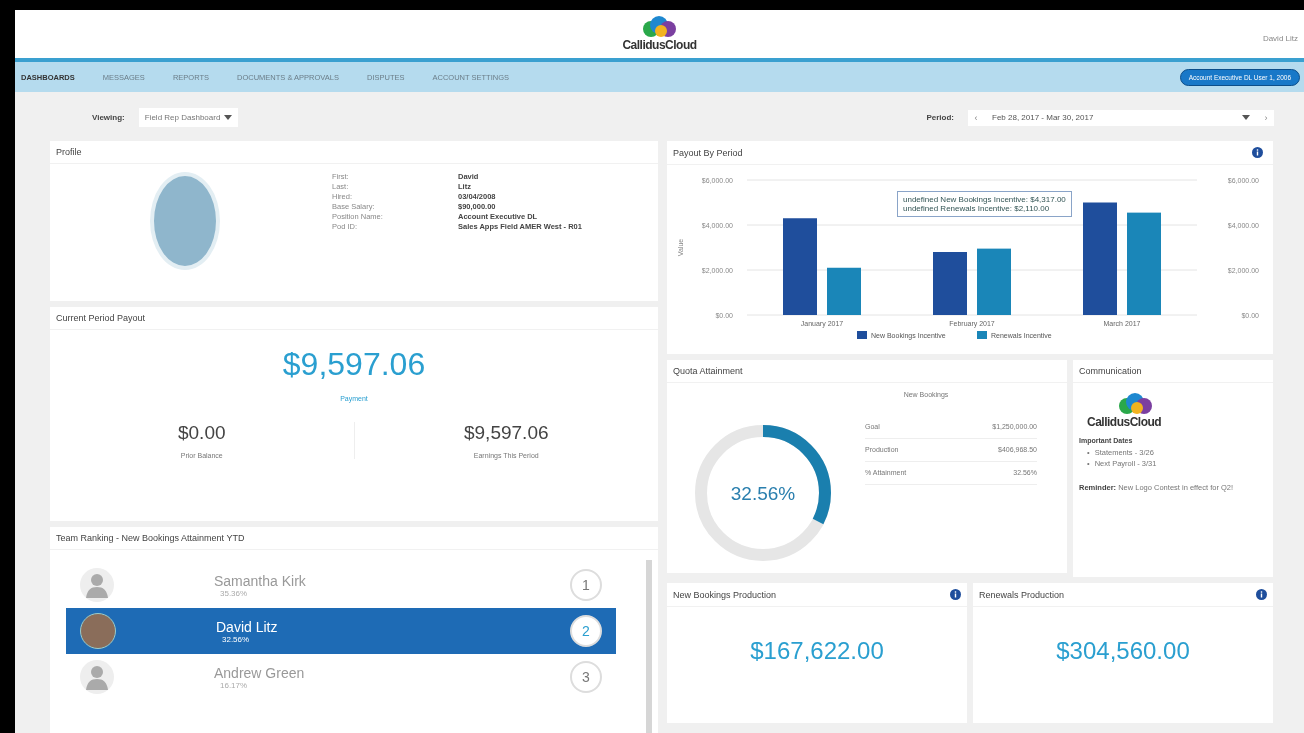 The height and width of the screenshot is (733, 1304). I want to click on card-title: Team Ranking - New Bookings Attainment YTD, so click(354, 538).